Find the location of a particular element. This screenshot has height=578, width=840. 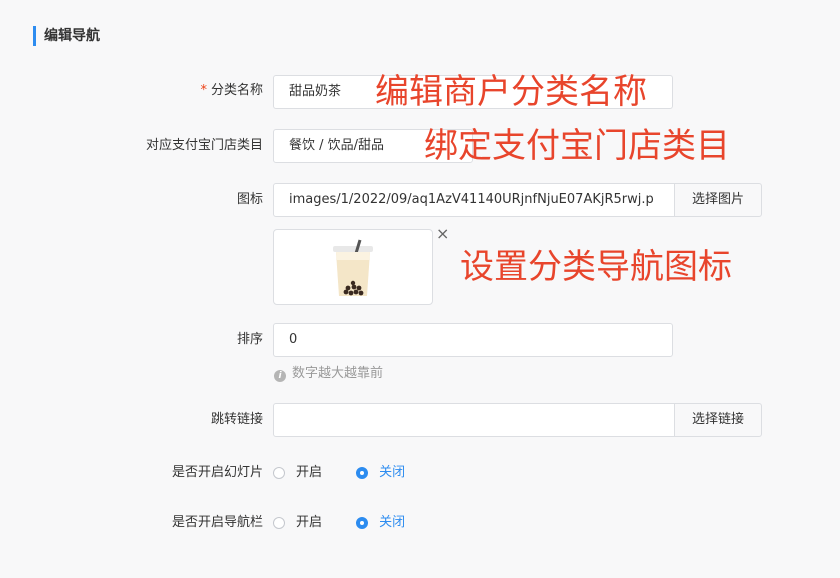

annotation-name: 编辑商户分类名称 is located at coordinates (511, 92).